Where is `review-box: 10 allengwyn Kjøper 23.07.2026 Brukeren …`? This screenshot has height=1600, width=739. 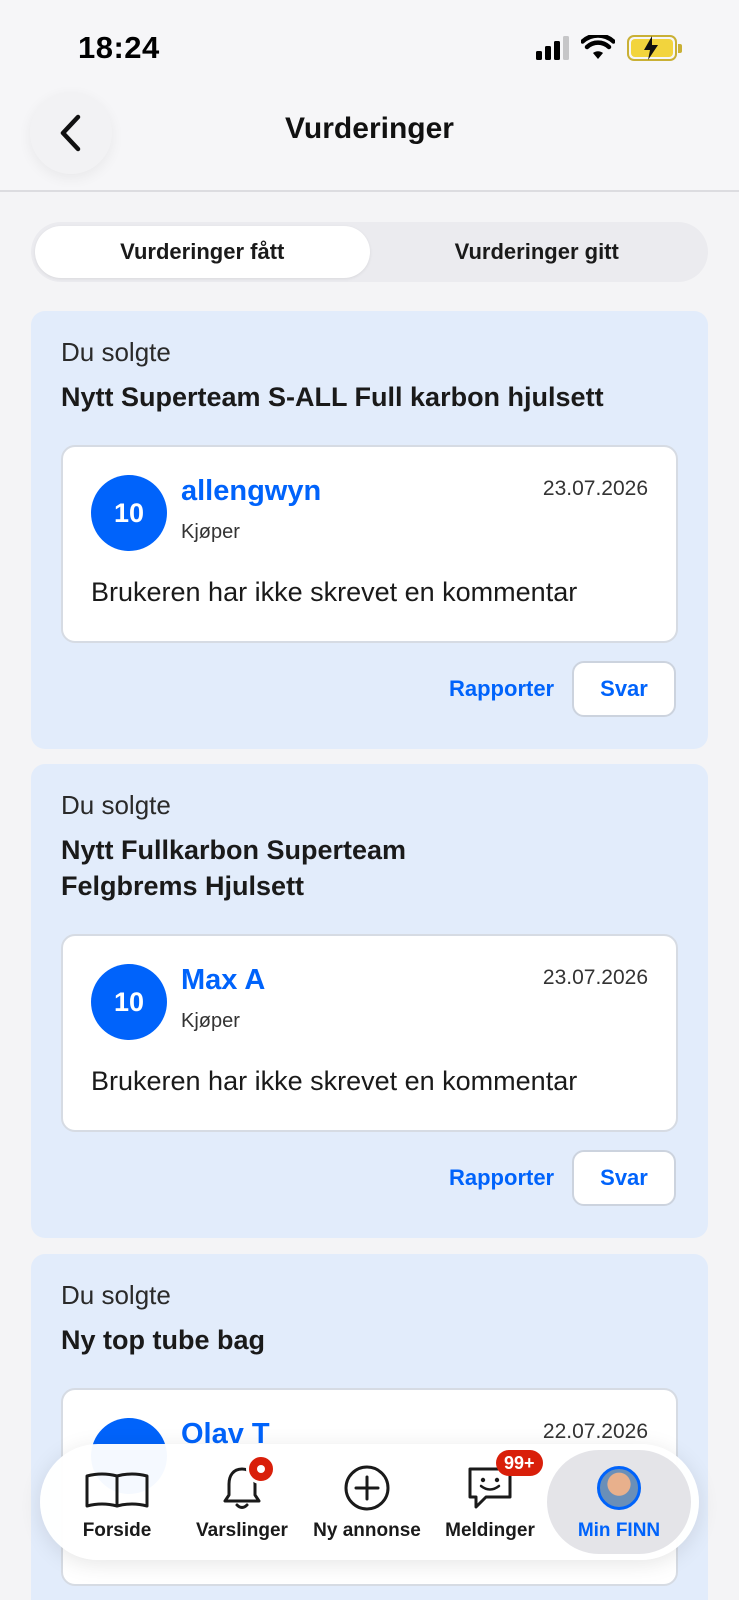 review-box: 10 allengwyn Kjøper 23.07.2026 Brukeren … is located at coordinates (369, 544).